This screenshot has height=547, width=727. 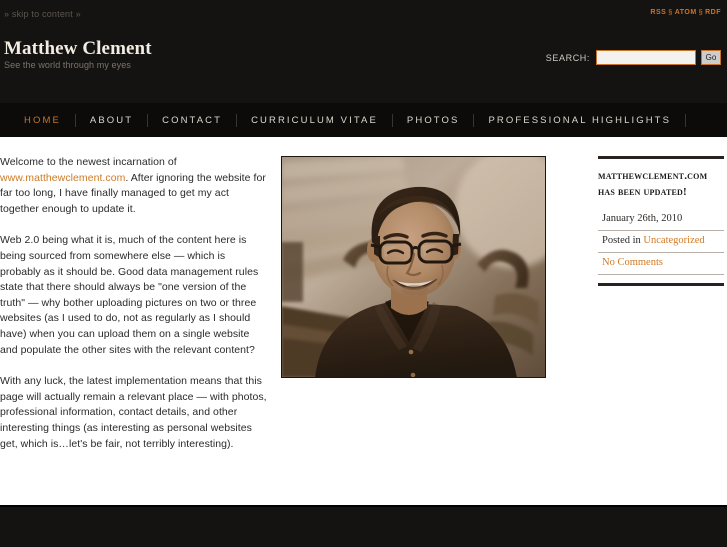 What do you see at coordinates (652, 184) in the screenshot?
I see `widget-title-link: matthewclement.com has been updated!` at bounding box center [652, 184].